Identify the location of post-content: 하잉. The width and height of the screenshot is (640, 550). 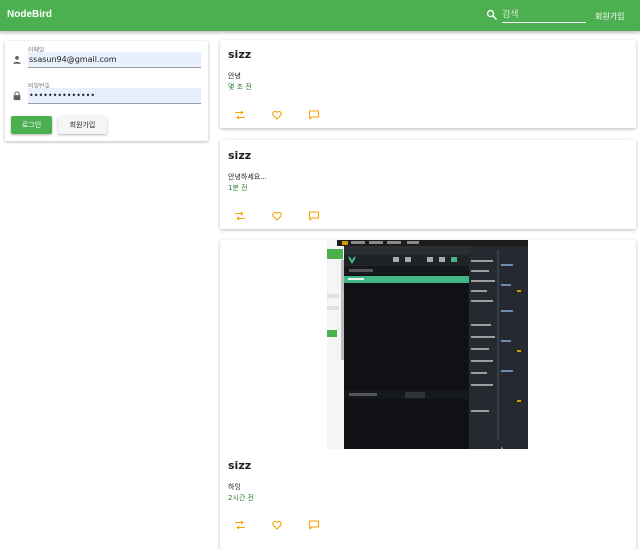
(234, 487).